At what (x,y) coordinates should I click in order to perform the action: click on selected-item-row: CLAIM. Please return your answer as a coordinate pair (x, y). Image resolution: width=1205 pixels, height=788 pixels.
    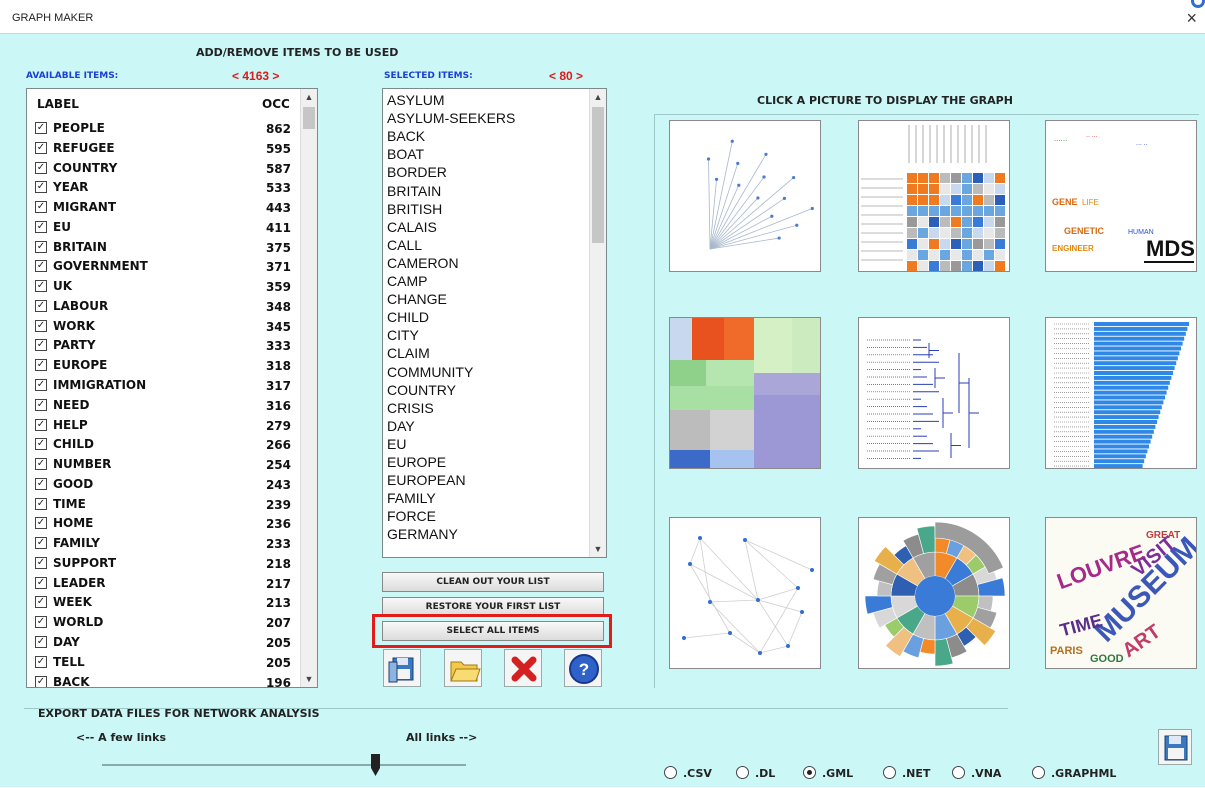
    Looking at the image, I should click on (408, 354).